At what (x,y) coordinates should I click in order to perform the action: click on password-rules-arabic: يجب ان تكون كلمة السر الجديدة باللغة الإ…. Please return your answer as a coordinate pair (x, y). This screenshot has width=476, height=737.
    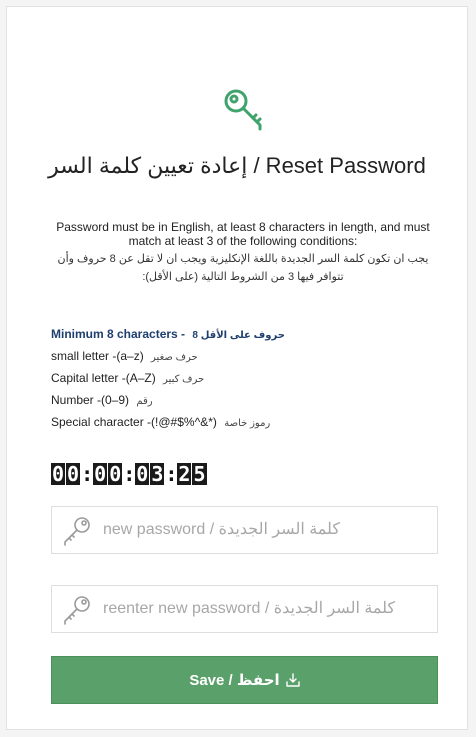
    Looking at the image, I should click on (243, 268).